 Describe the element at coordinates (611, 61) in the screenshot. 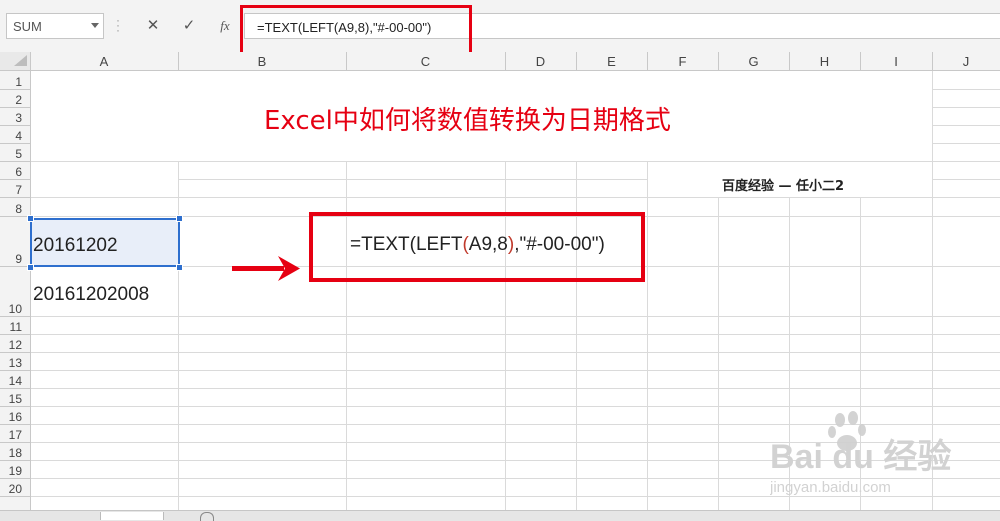

I see `column-header-e: E` at that location.